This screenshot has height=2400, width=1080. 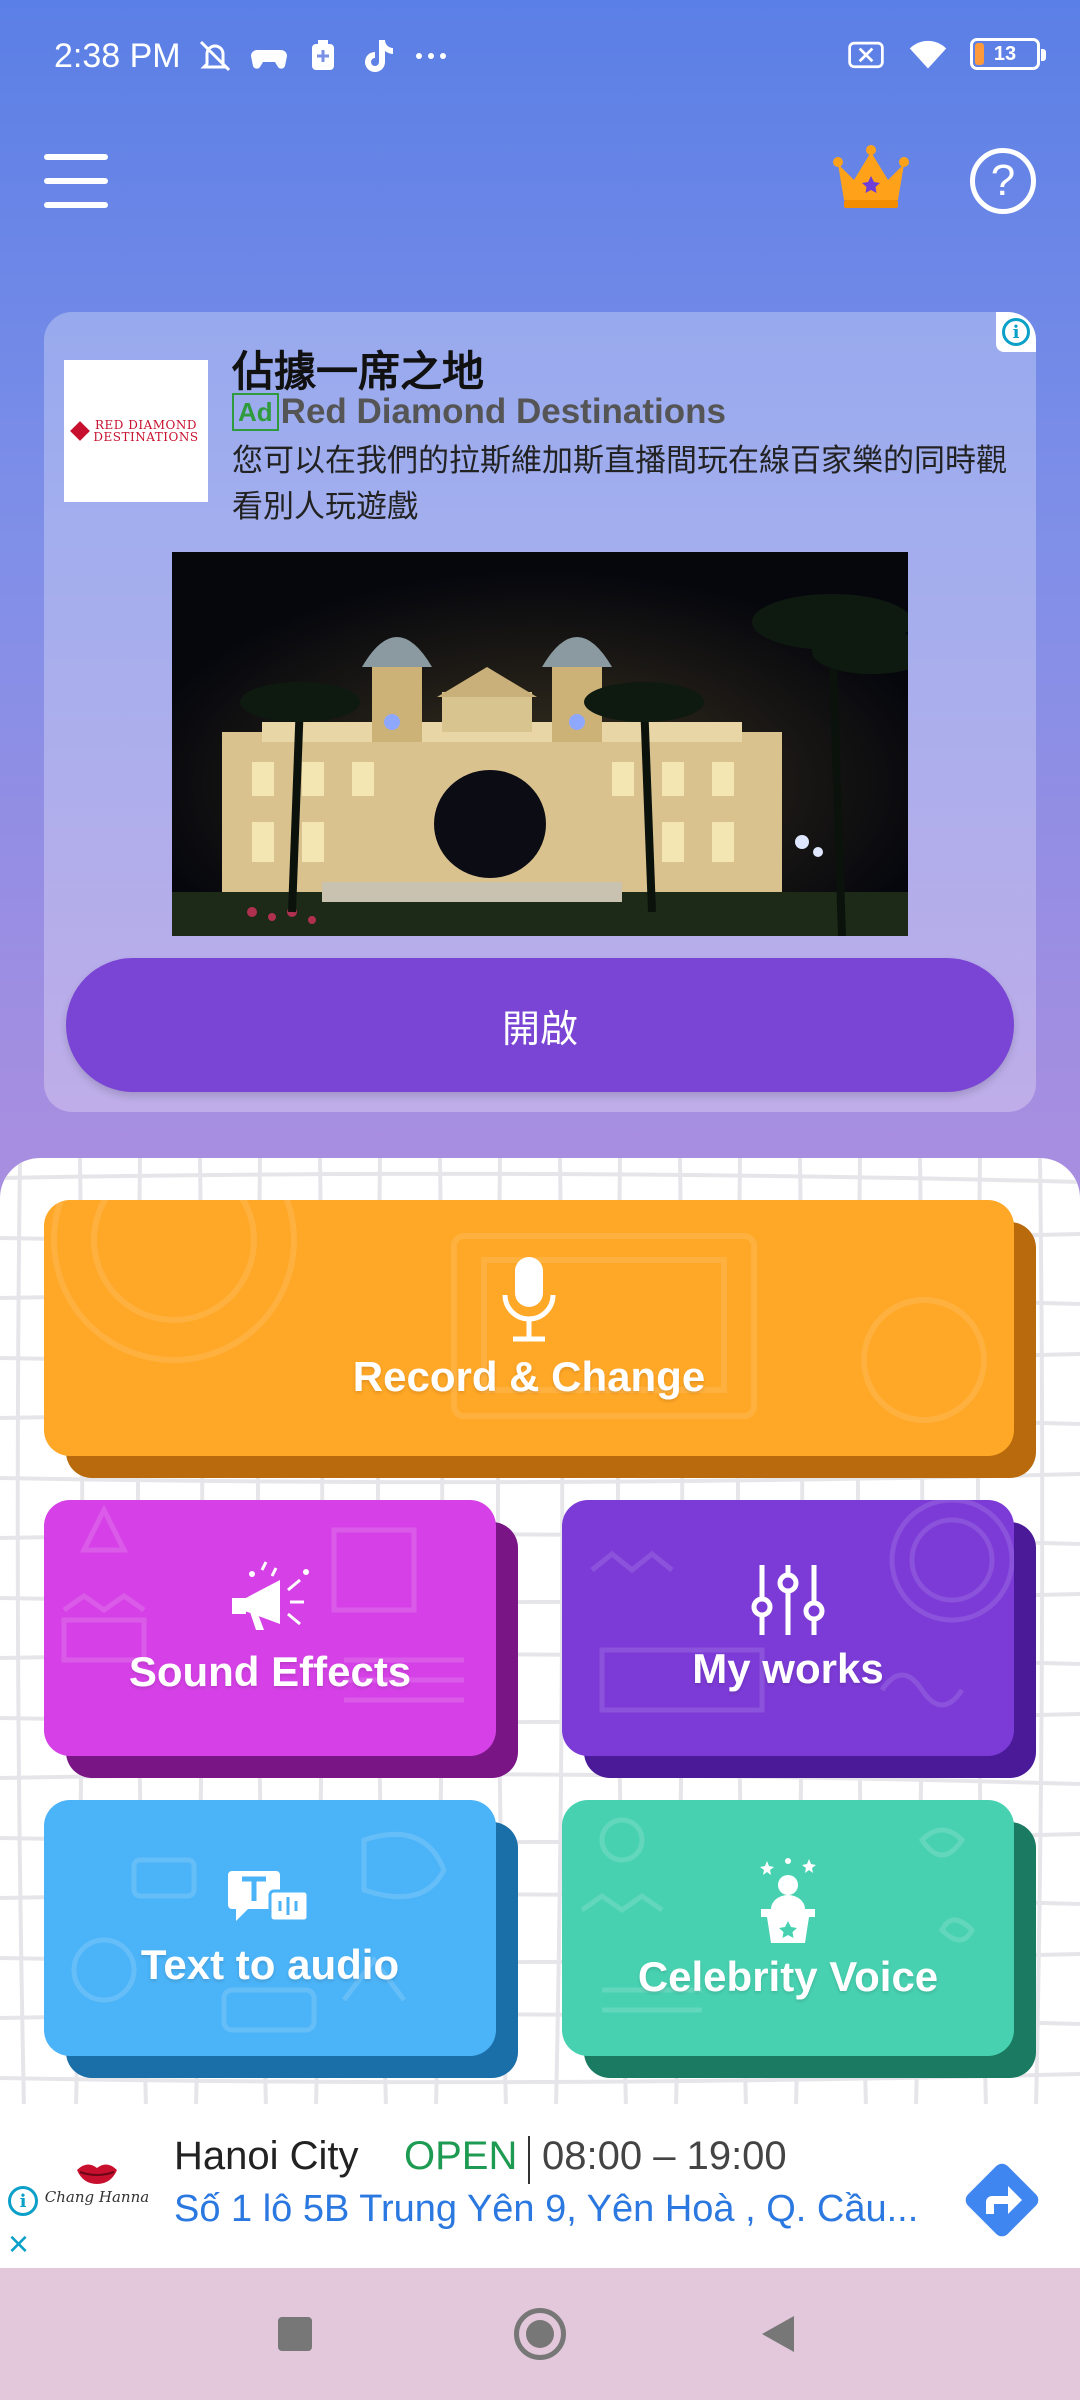 I want to click on text-to-speech-icon, so click(x=269, y=1897).